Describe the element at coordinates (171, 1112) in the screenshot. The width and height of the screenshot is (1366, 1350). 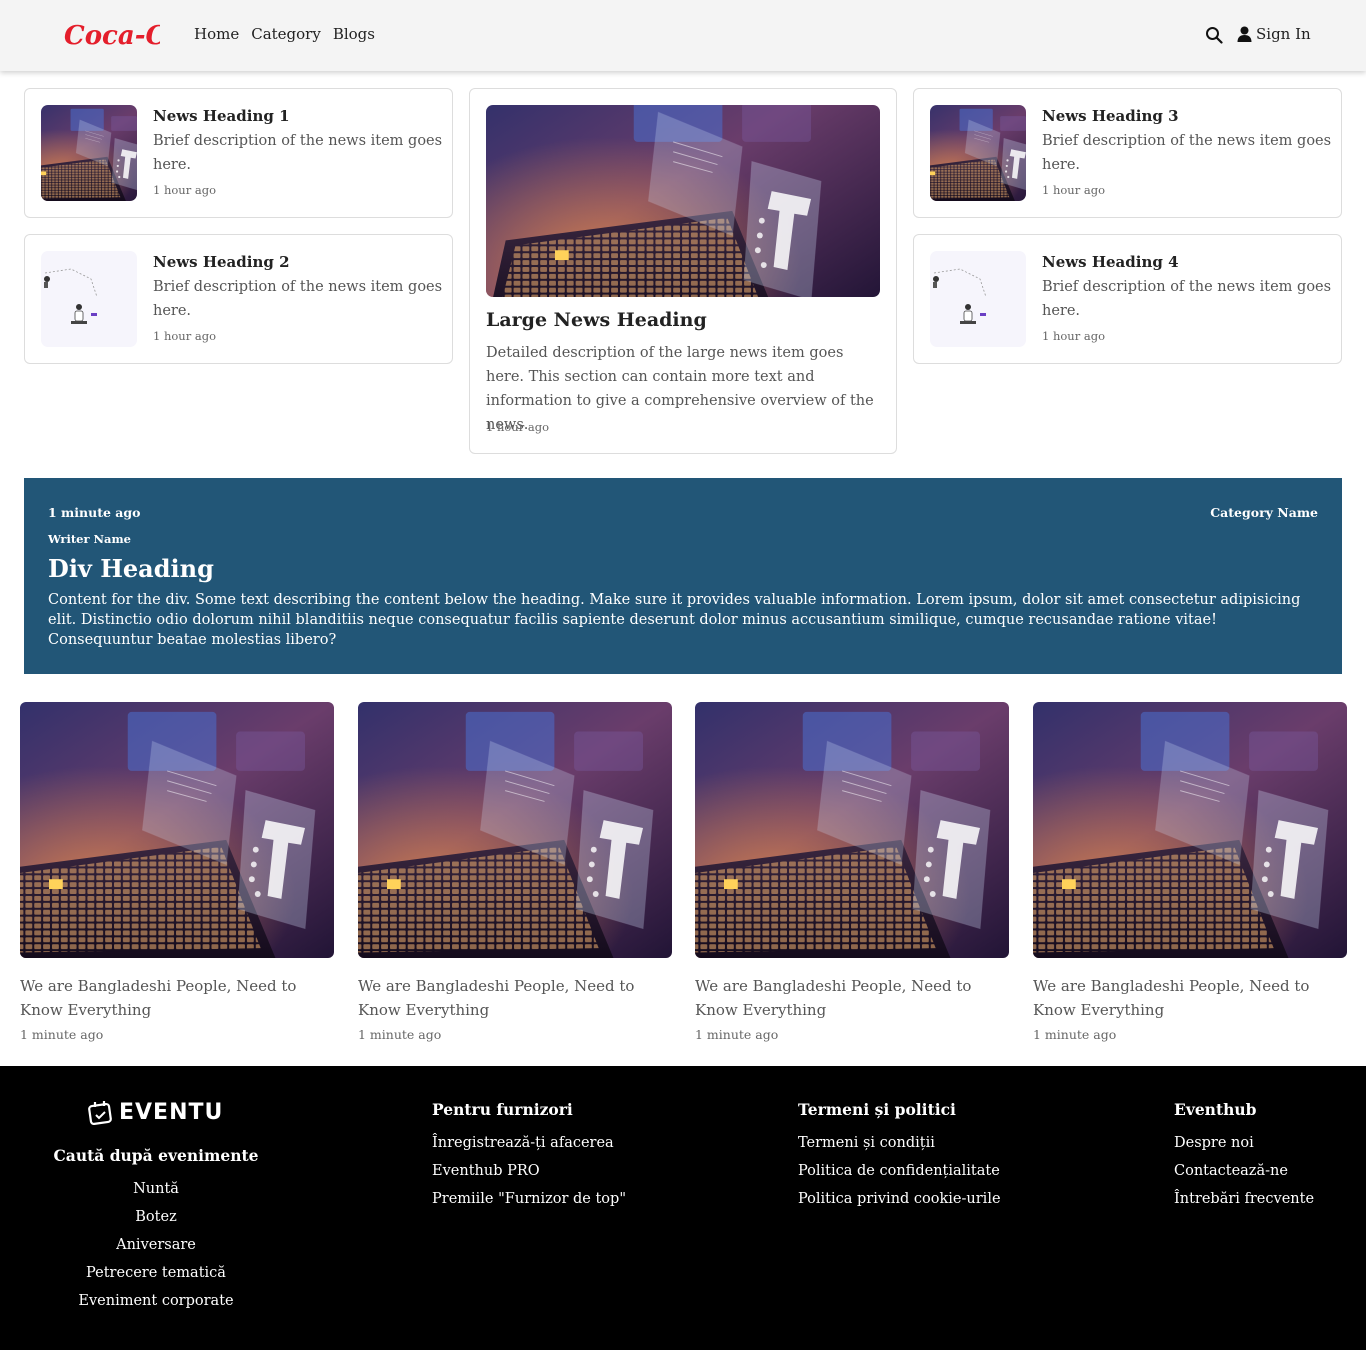
I see `eventu-logo-text: EVENTU` at that location.